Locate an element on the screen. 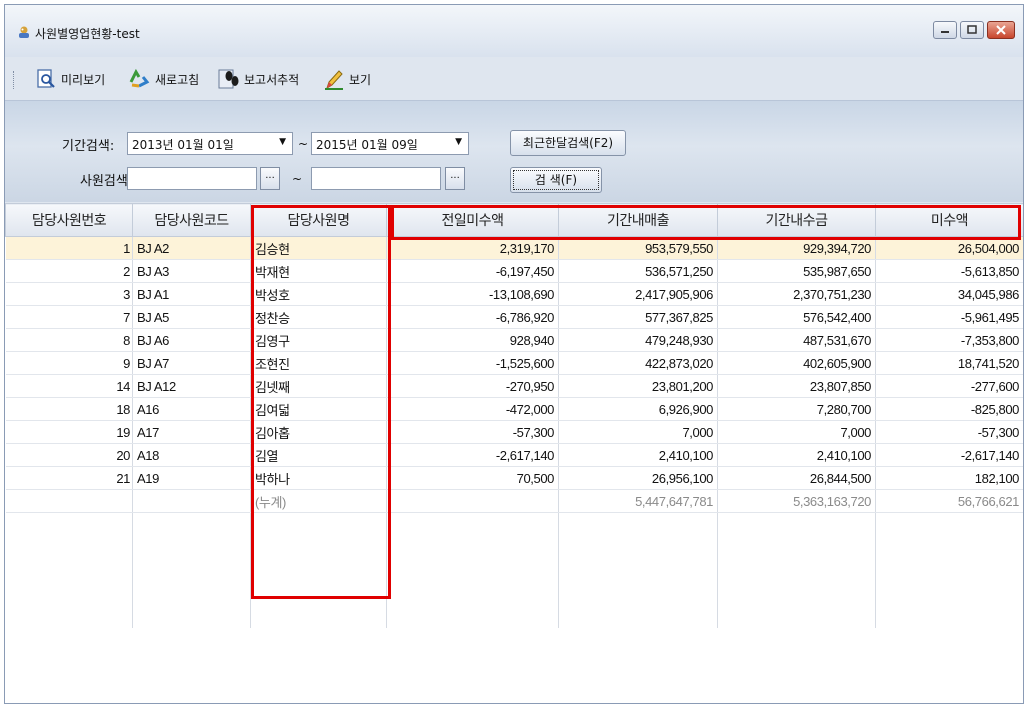  table-cell: 422,873,020 is located at coordinates (638, 363).